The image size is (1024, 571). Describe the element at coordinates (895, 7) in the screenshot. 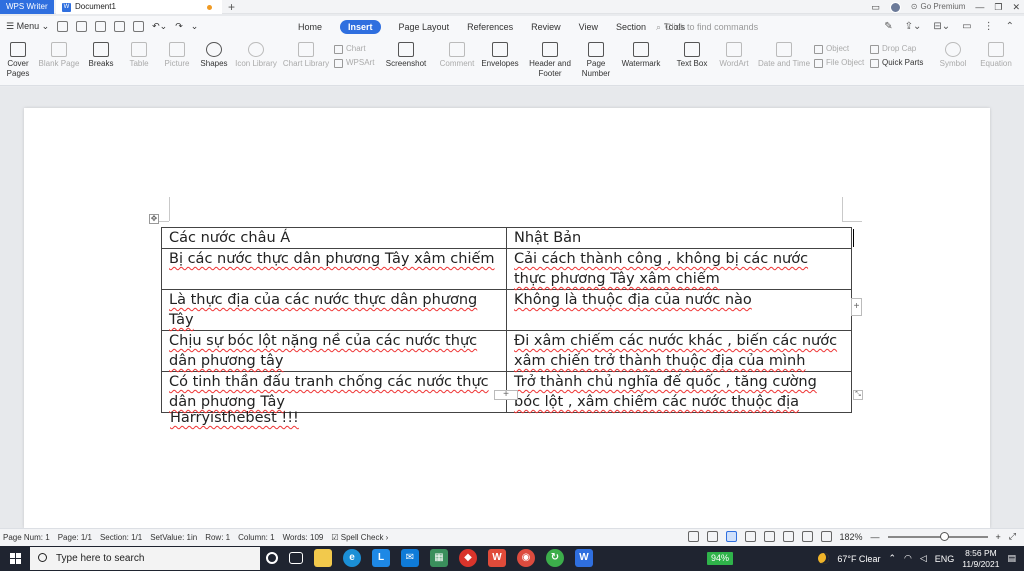

I see `avatar` at that location.